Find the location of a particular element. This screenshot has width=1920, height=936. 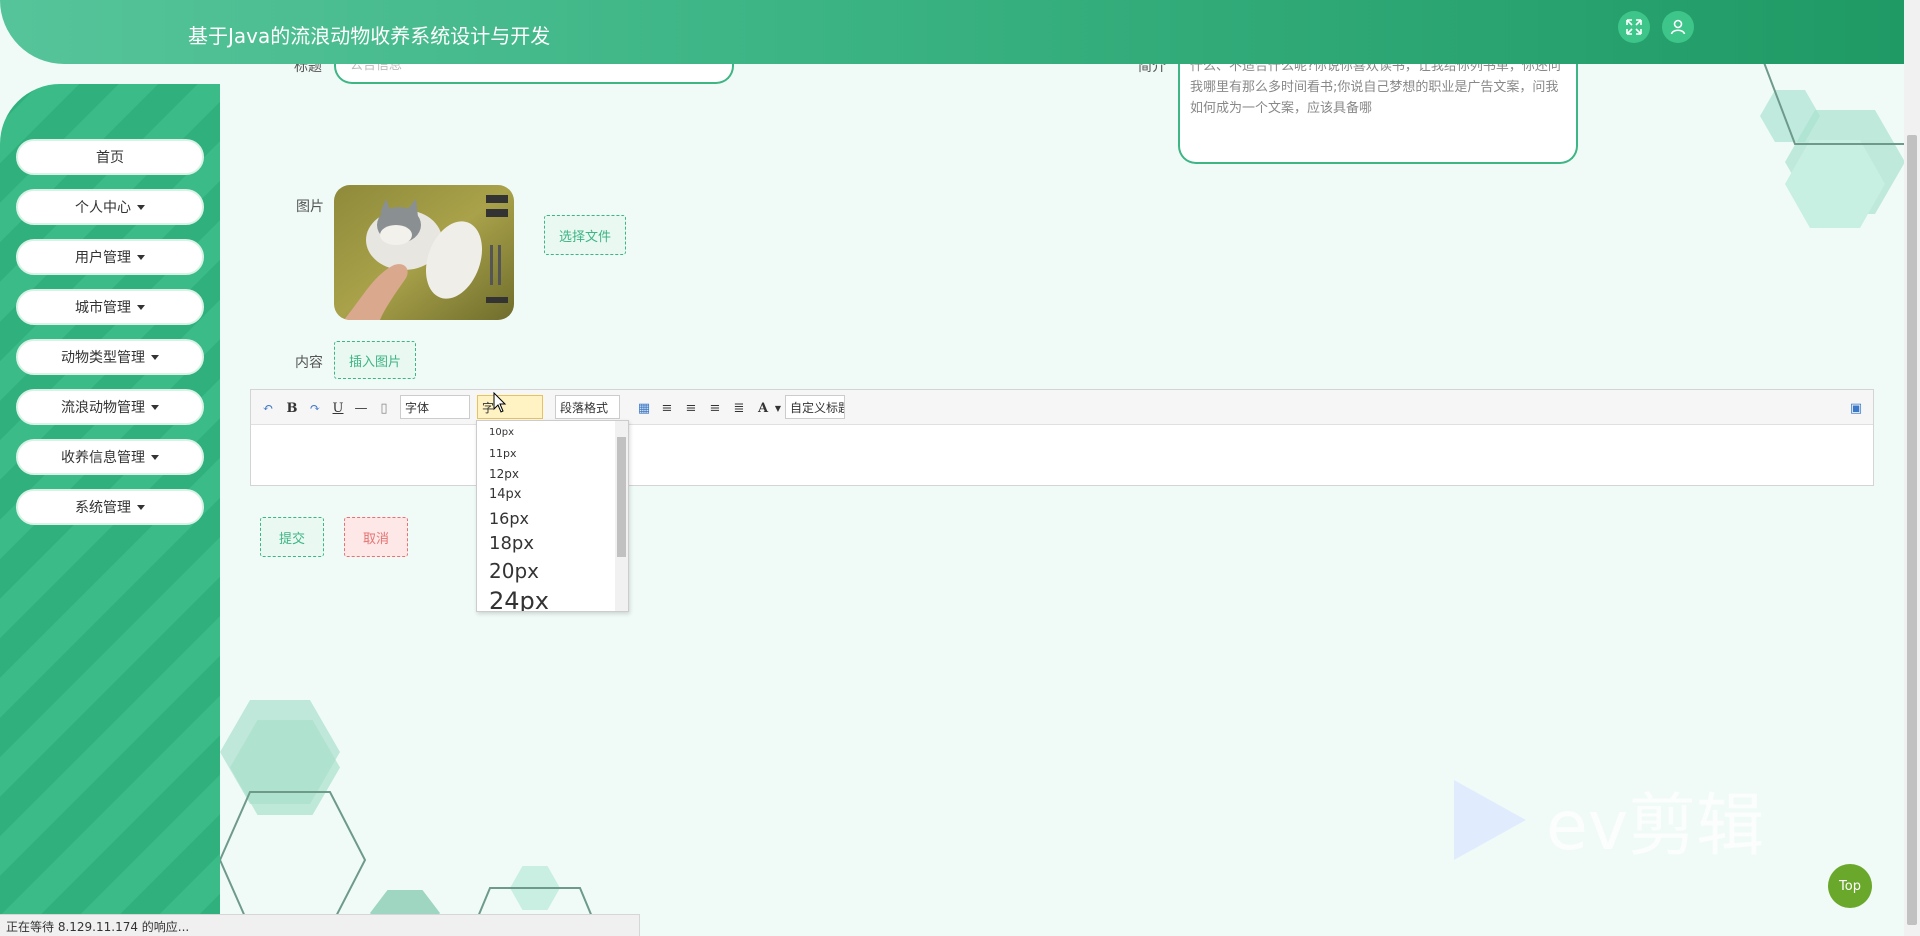

sidebar-item-adoption-info-management: 收养信息管理 is located at coordinates (110, 457).